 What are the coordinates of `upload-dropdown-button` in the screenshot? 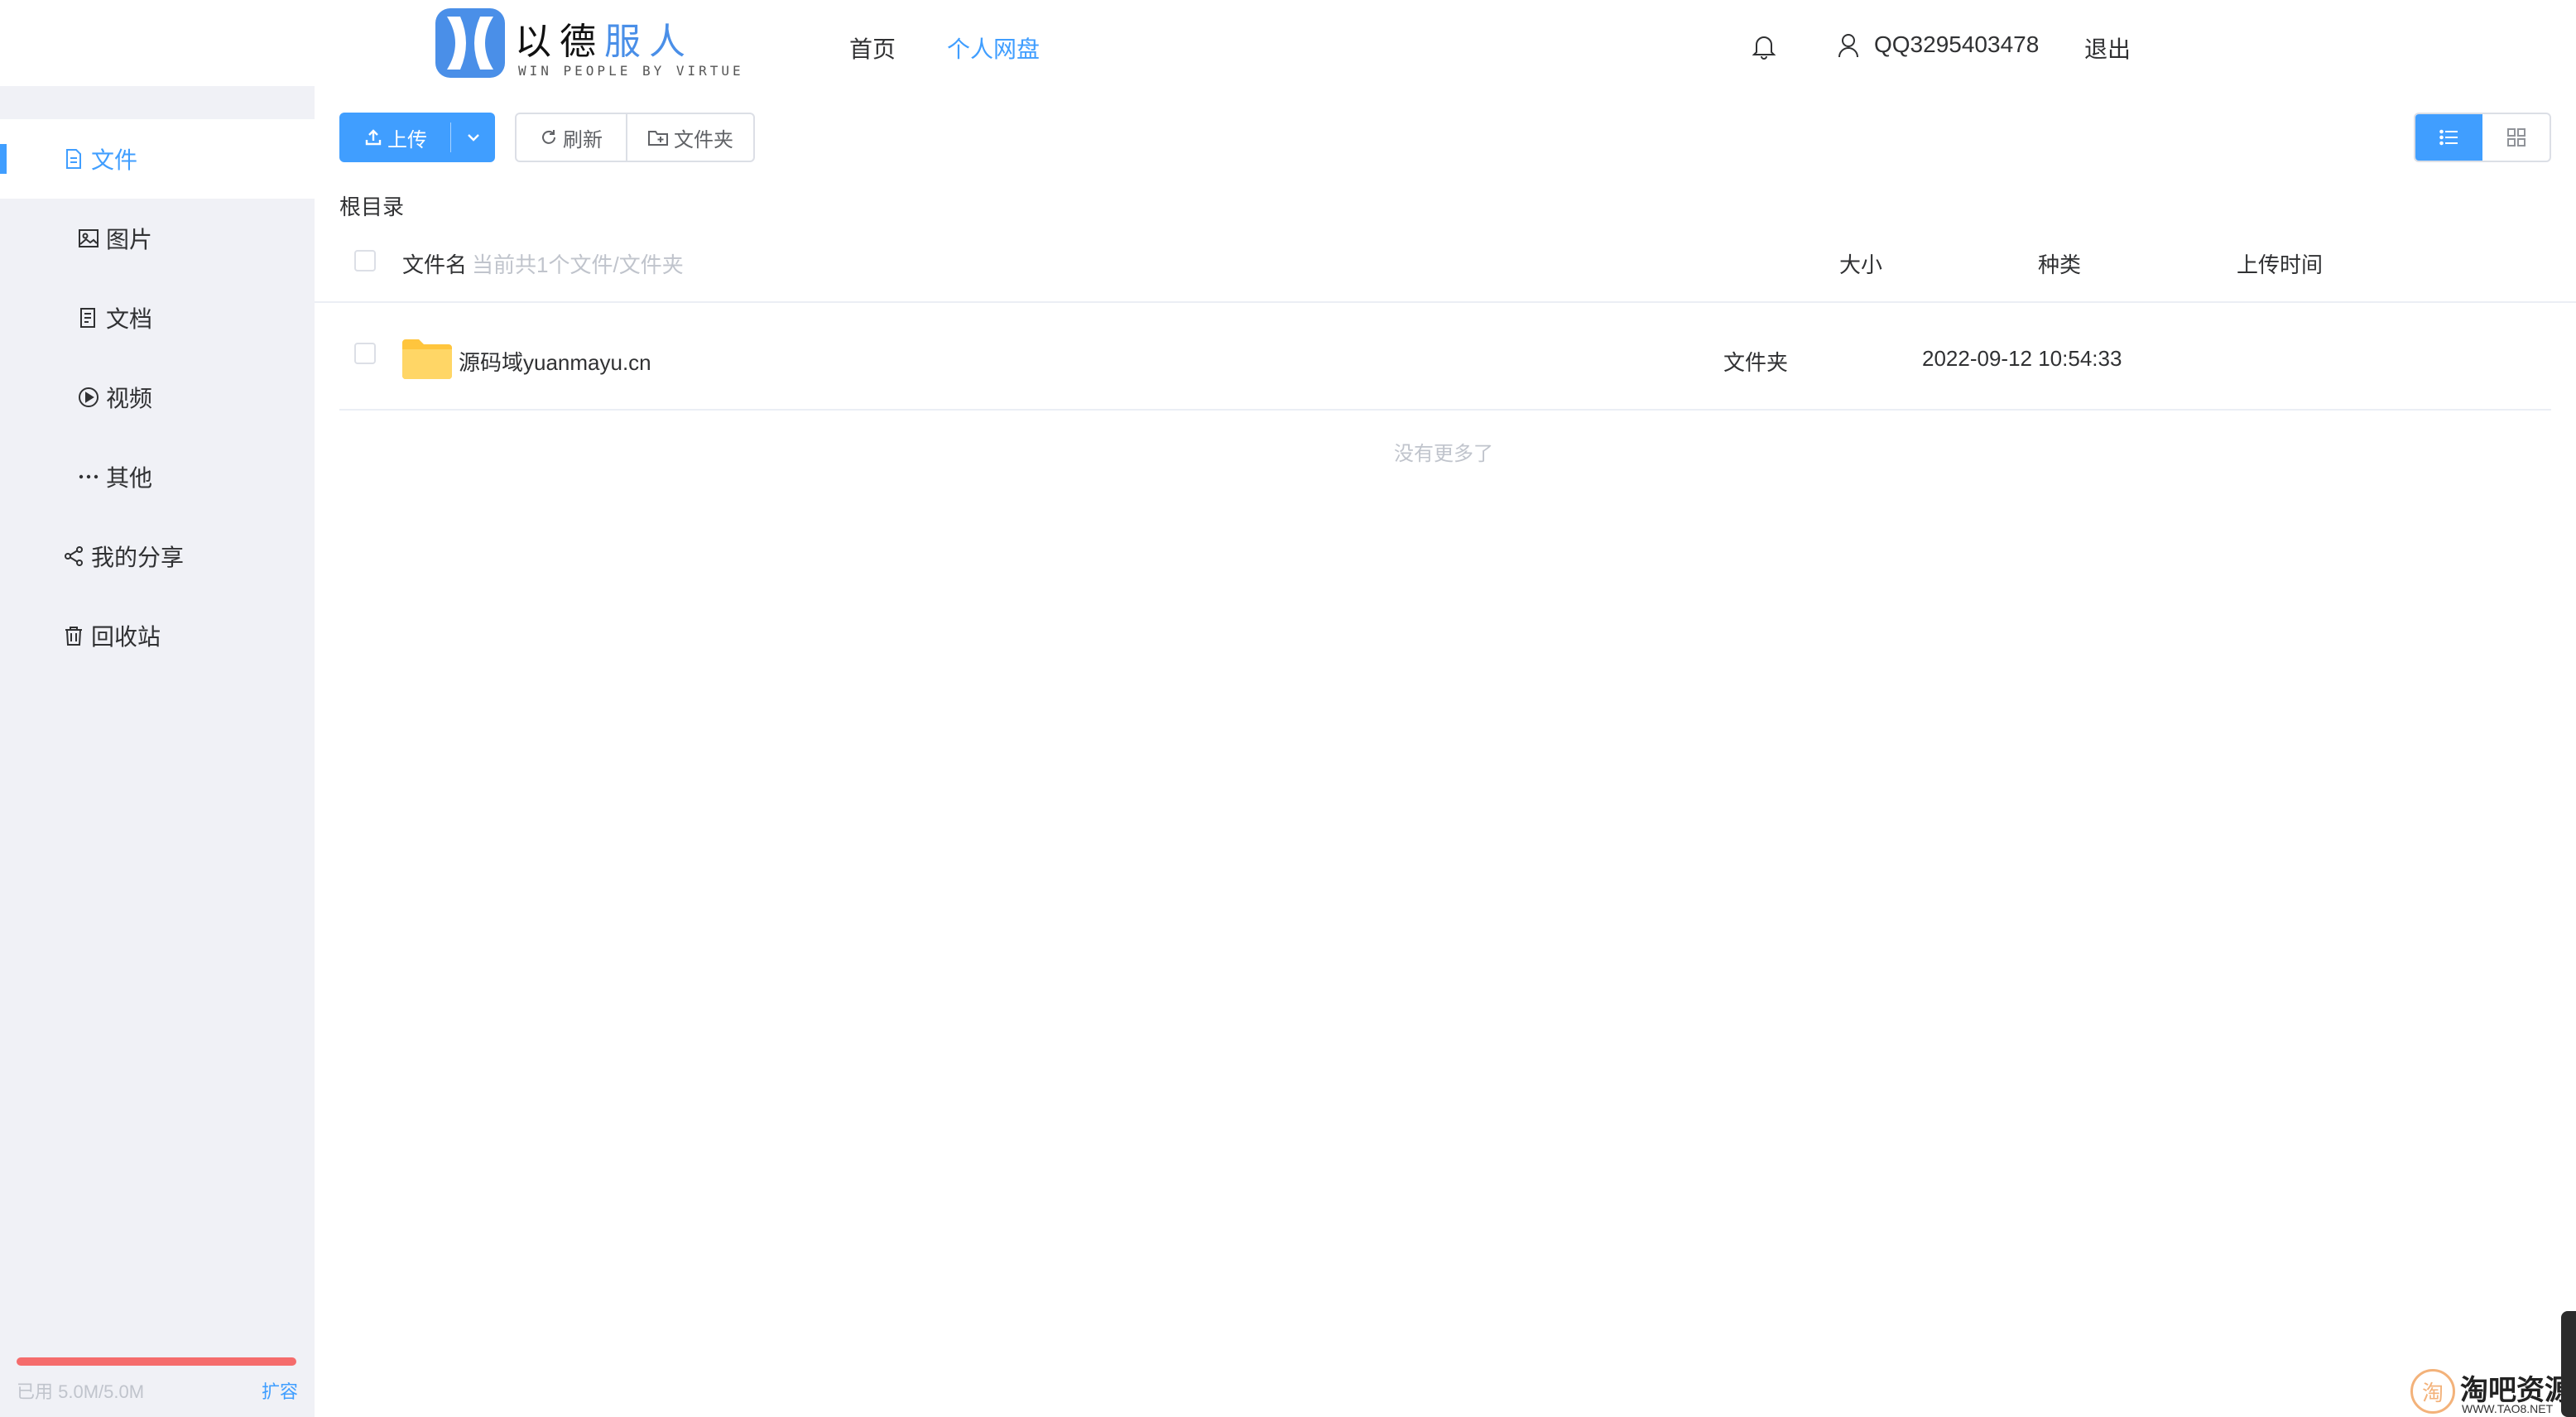 It's located at (473, 138).